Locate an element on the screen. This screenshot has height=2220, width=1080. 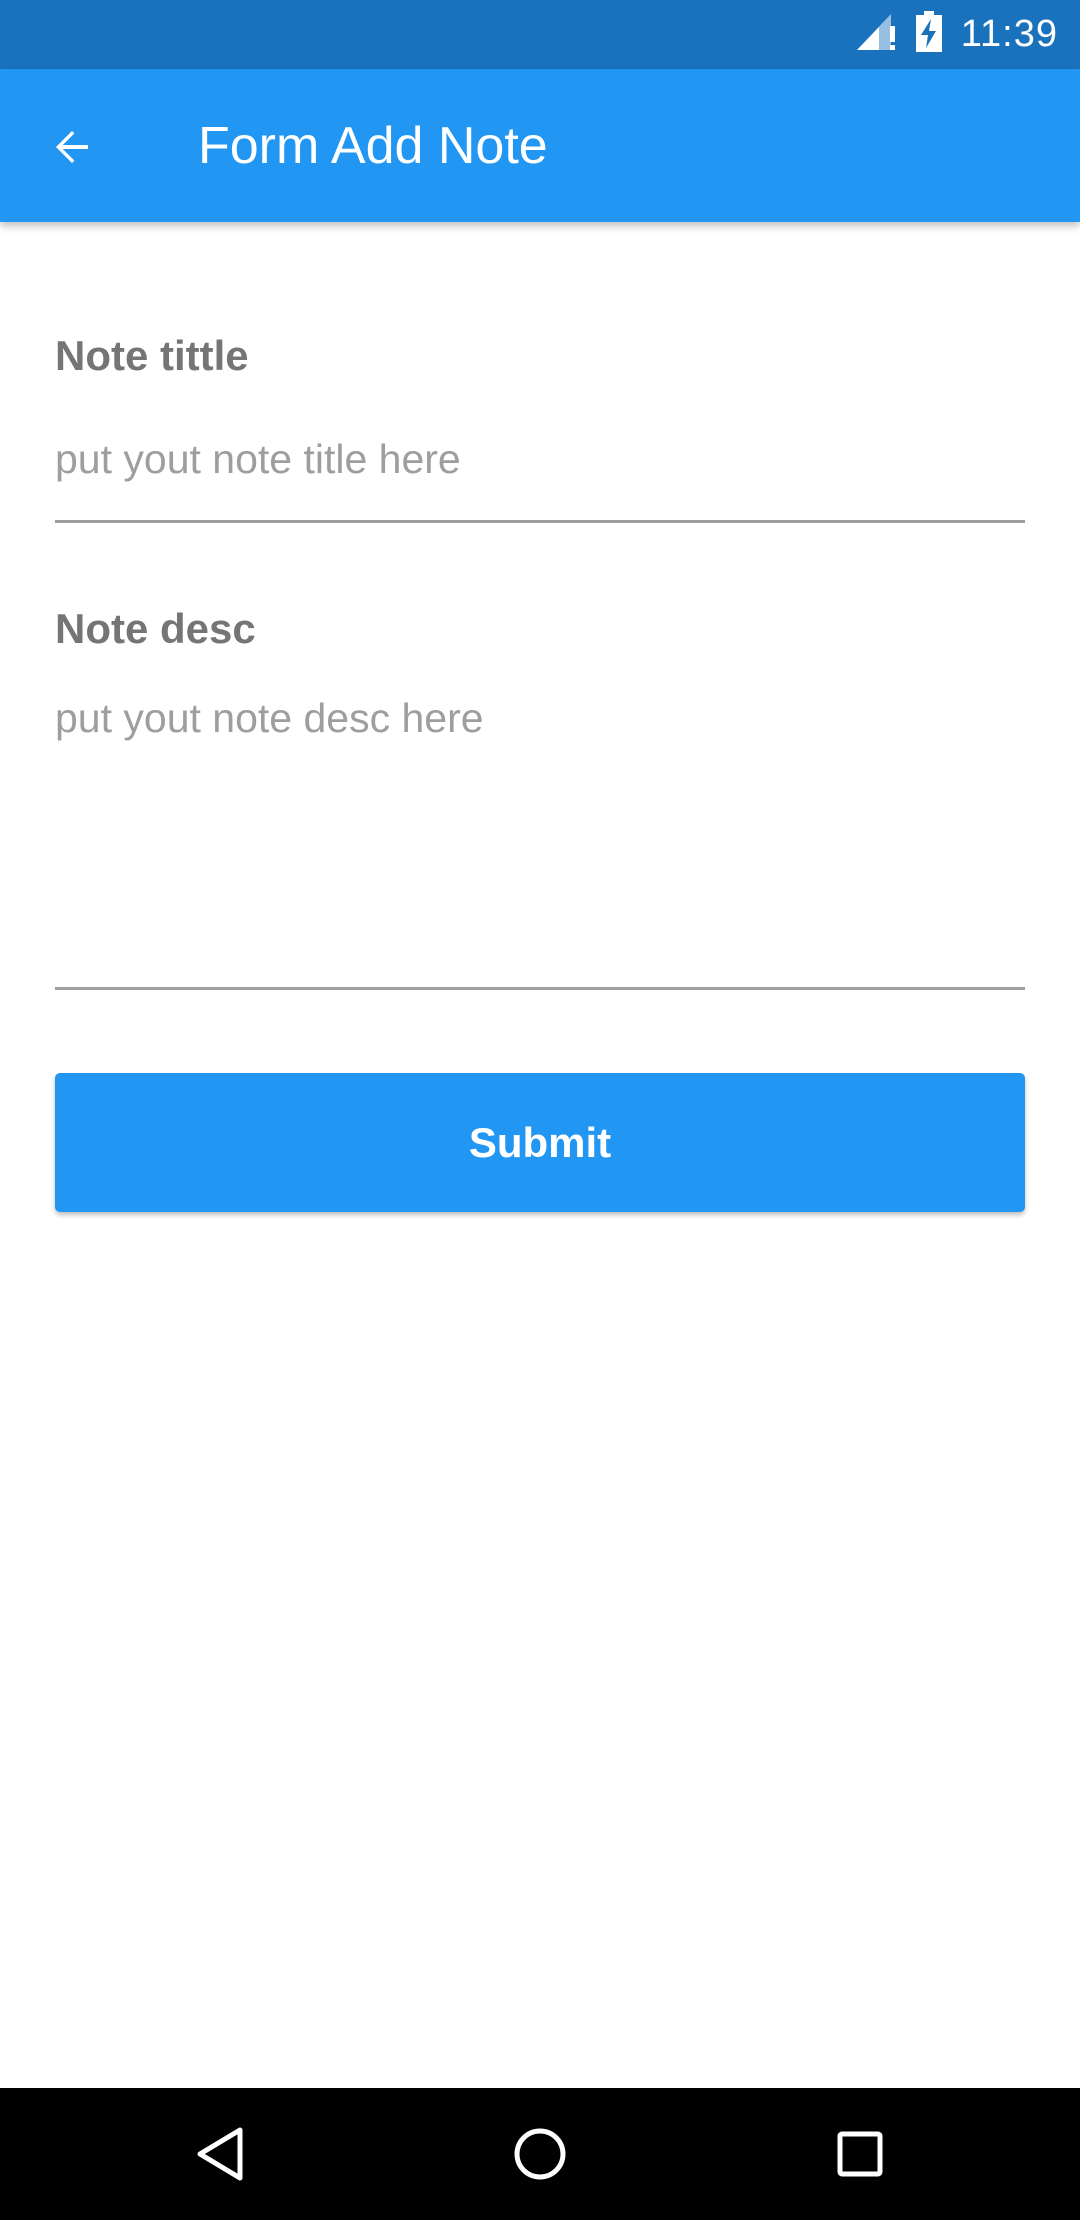
battery-charging-icon is located at coordinates (929, 34).